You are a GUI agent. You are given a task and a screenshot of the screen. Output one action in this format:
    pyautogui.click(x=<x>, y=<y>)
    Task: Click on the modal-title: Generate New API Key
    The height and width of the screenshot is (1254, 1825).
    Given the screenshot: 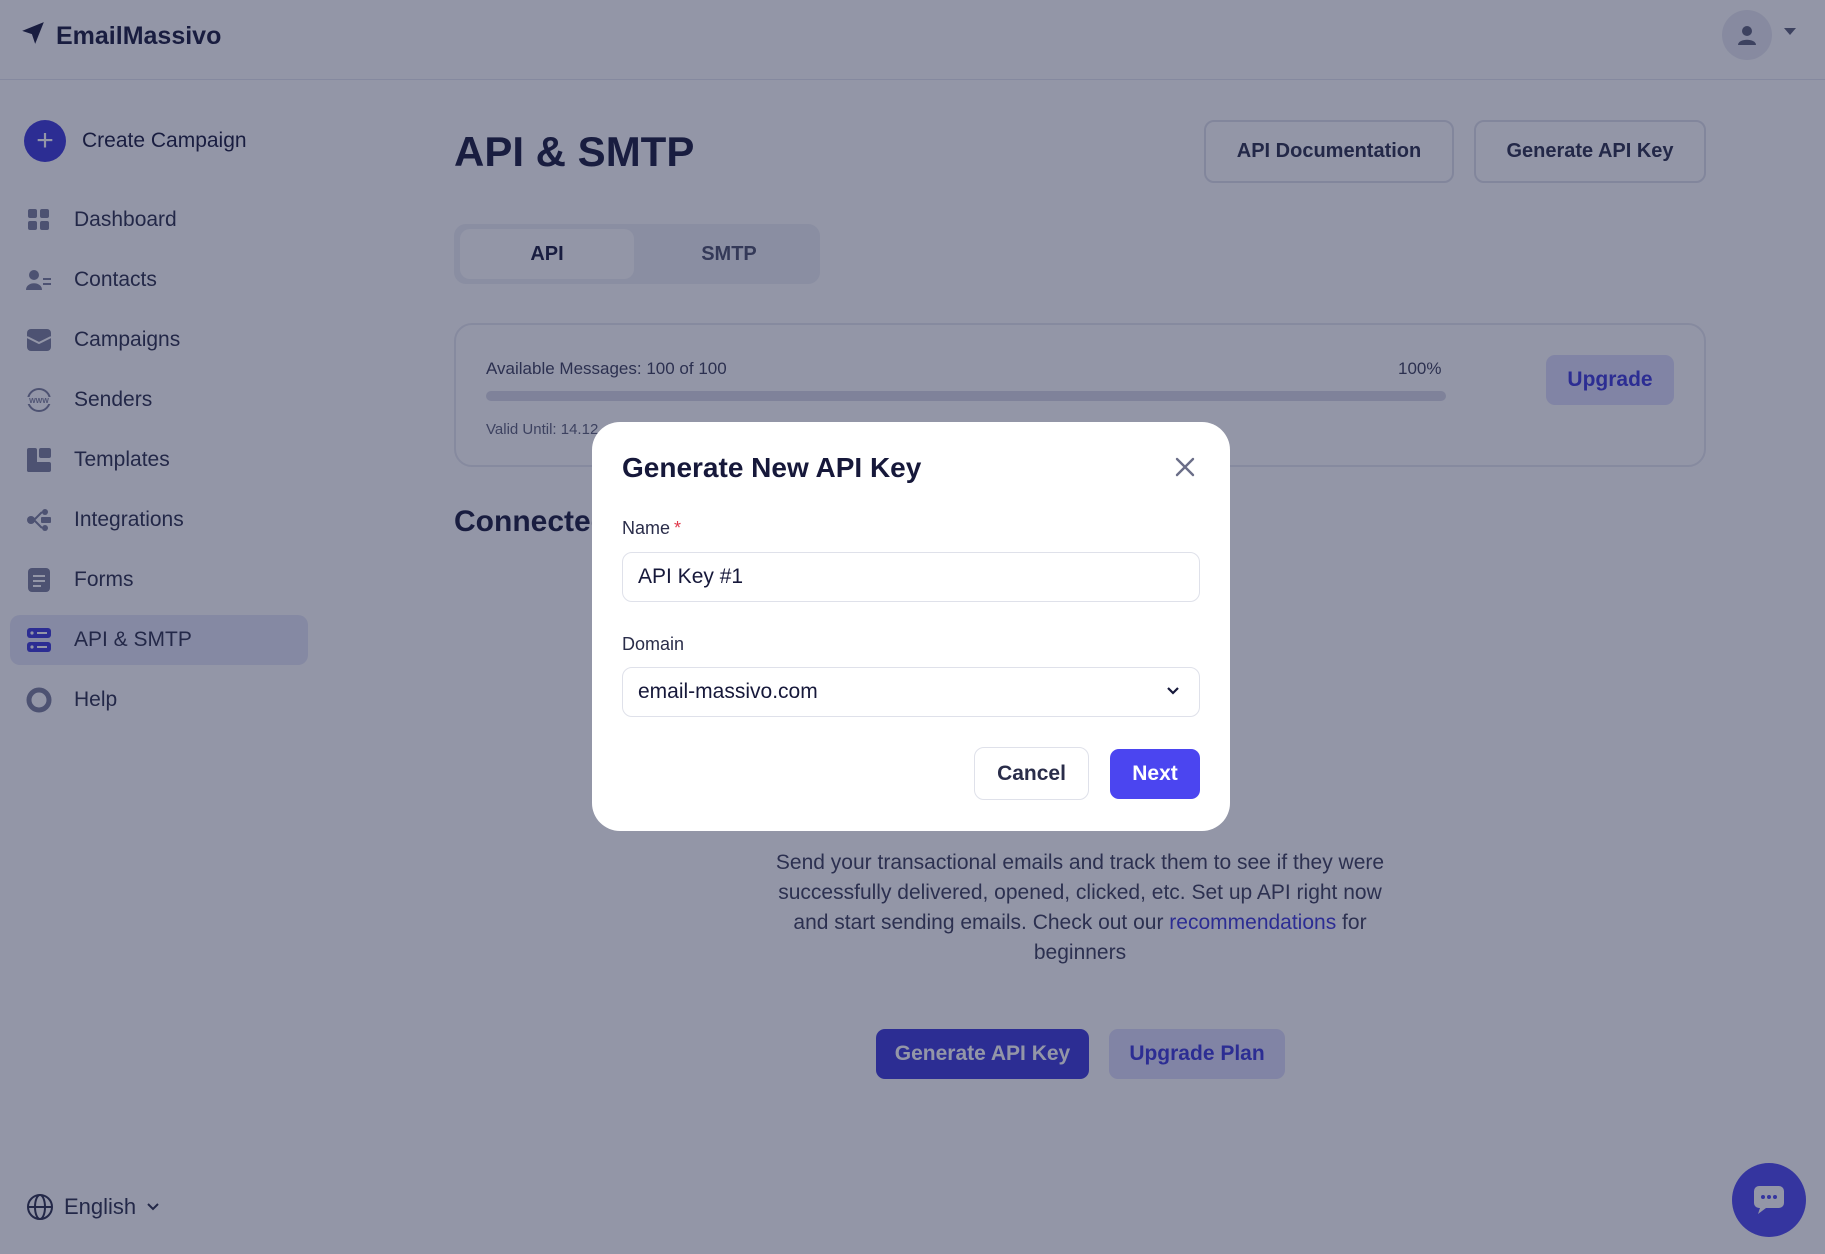 What is the action you would take?
    pyautogui.click(x=772, y=467)
    